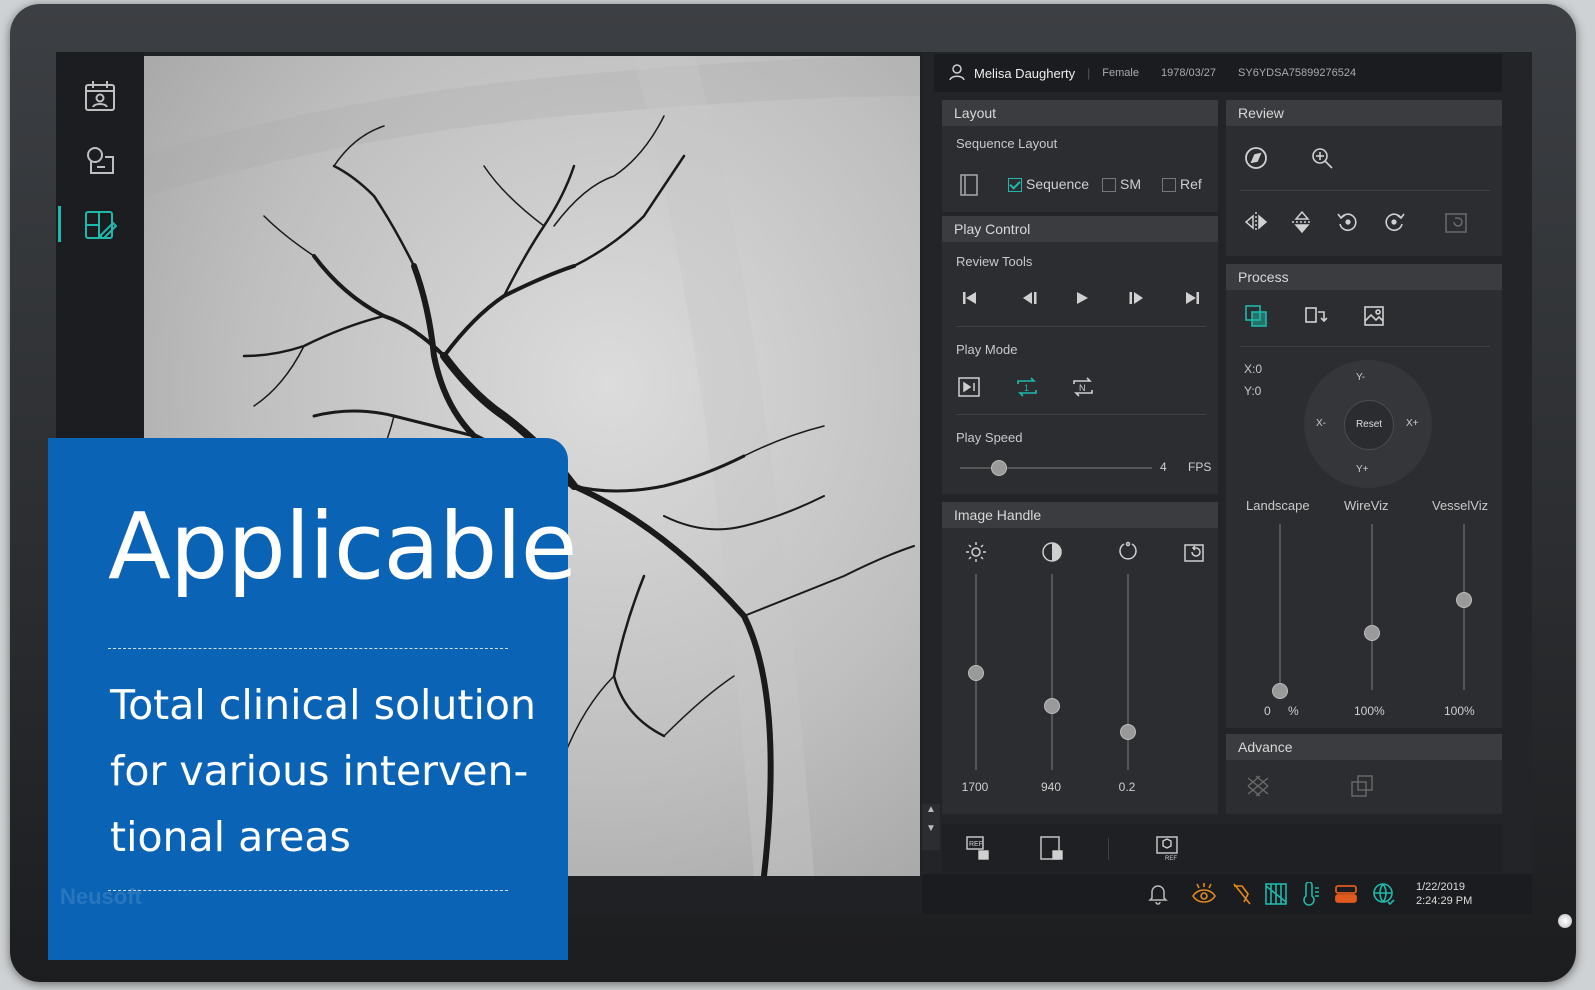 This screenshot has height=990, width=1595. Describe the element at coordinates (1444, 901) in the screenshot. I see `clock-time: 2:24:29 PM` at that location.